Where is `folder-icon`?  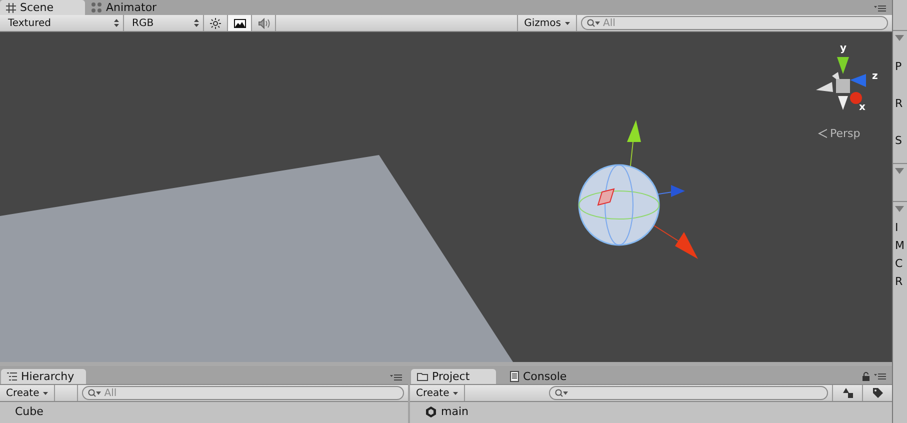
folder-icon is located at coordinates (422, 376).